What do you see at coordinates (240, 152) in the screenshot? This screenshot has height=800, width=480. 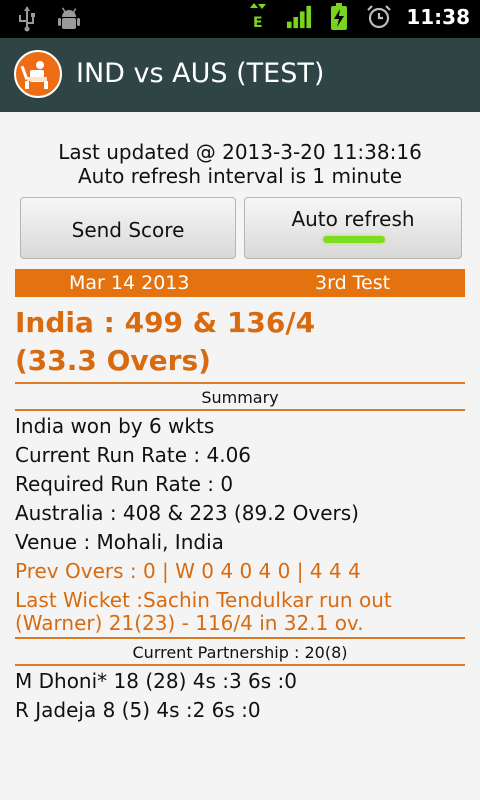 I see `last-updated-text: Last updated @ 2013-3-20 11:38:16` at bounding box center [240, 152].